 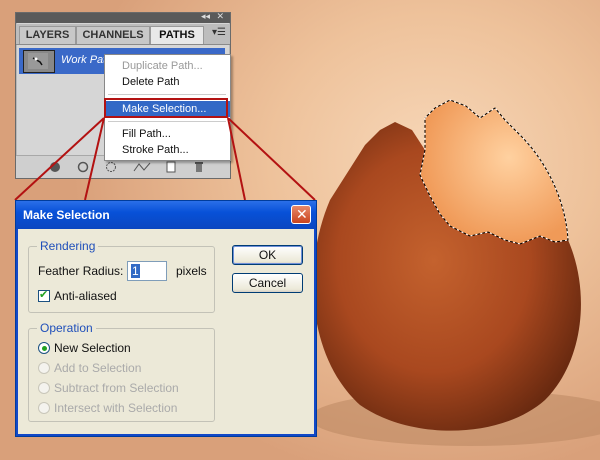 What do you see at coordinates (135, 271) in the screenshot?
I see `feather-radius-value: 1` at bounding box center [135, 271].